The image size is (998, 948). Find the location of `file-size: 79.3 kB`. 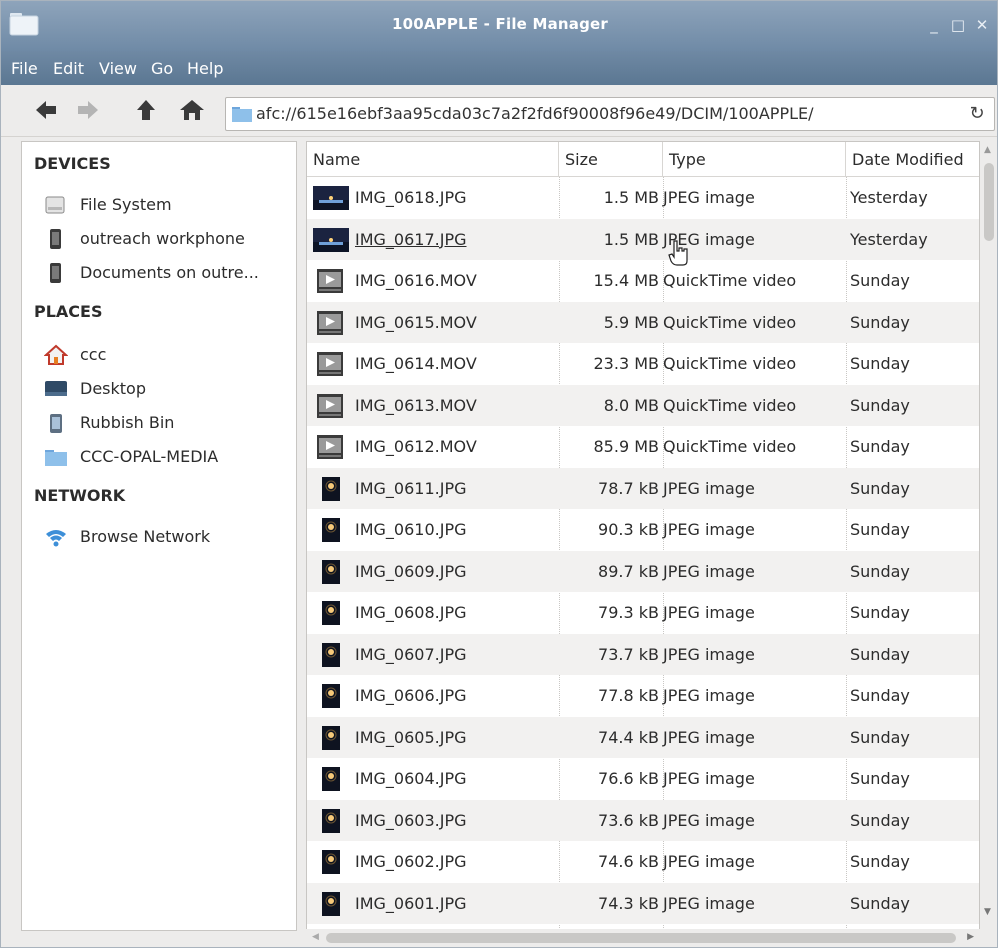

file-size: 79.3 kB is located at coordinates (628, 612).